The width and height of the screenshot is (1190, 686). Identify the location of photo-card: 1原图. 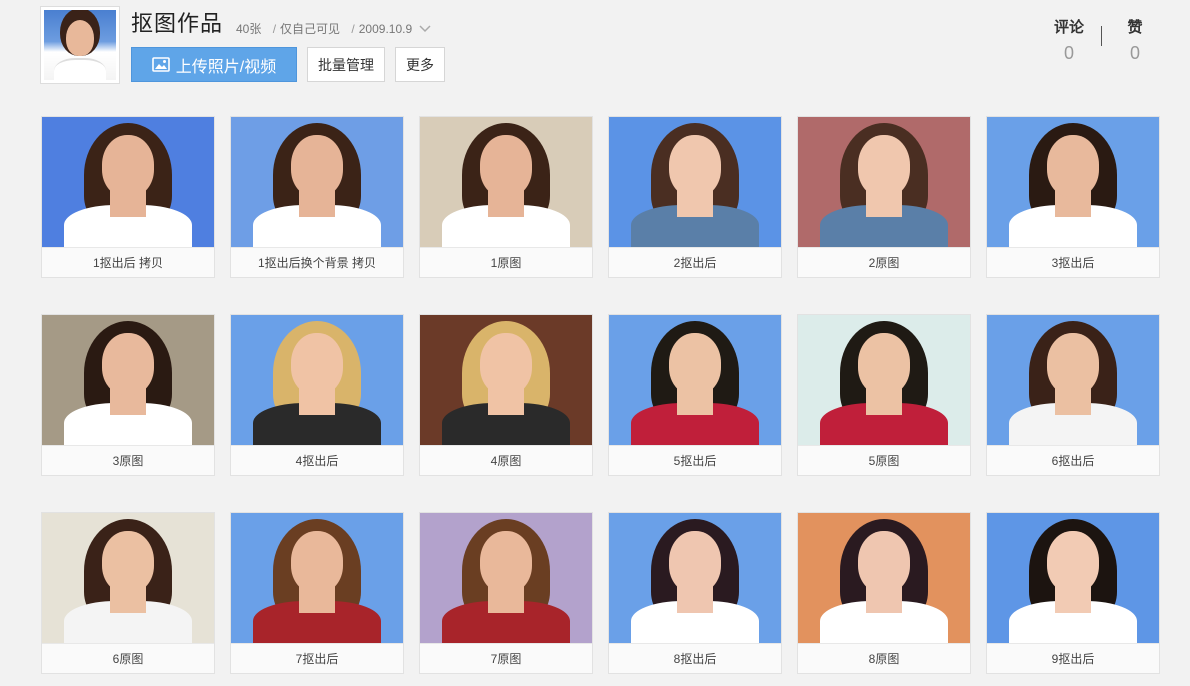
(506, 197).